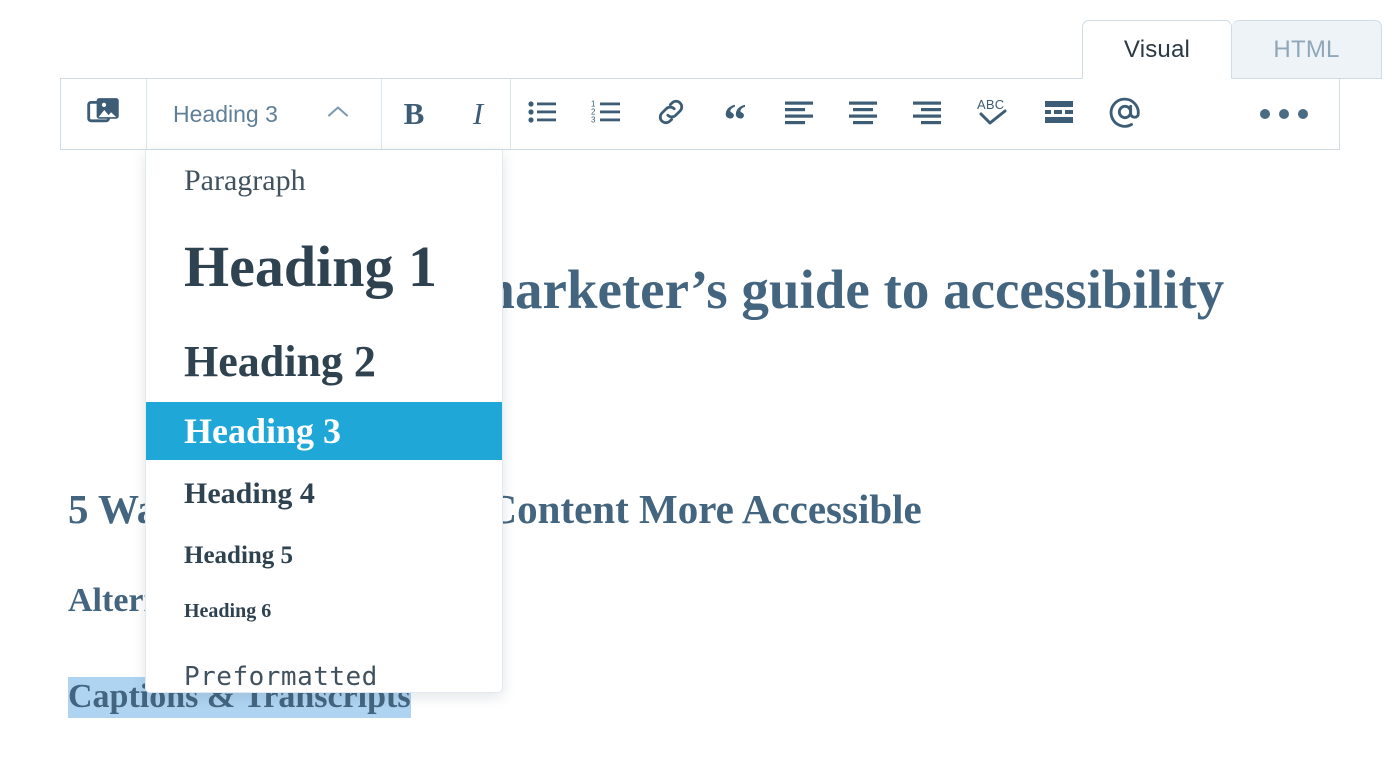 The height and width of the screenshot is (769, 1400). I want to click on align-center-button, so click(863, 114).